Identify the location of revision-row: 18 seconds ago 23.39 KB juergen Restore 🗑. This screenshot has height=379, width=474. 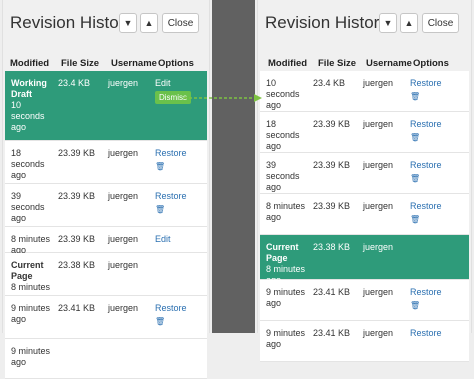
(364, 132).